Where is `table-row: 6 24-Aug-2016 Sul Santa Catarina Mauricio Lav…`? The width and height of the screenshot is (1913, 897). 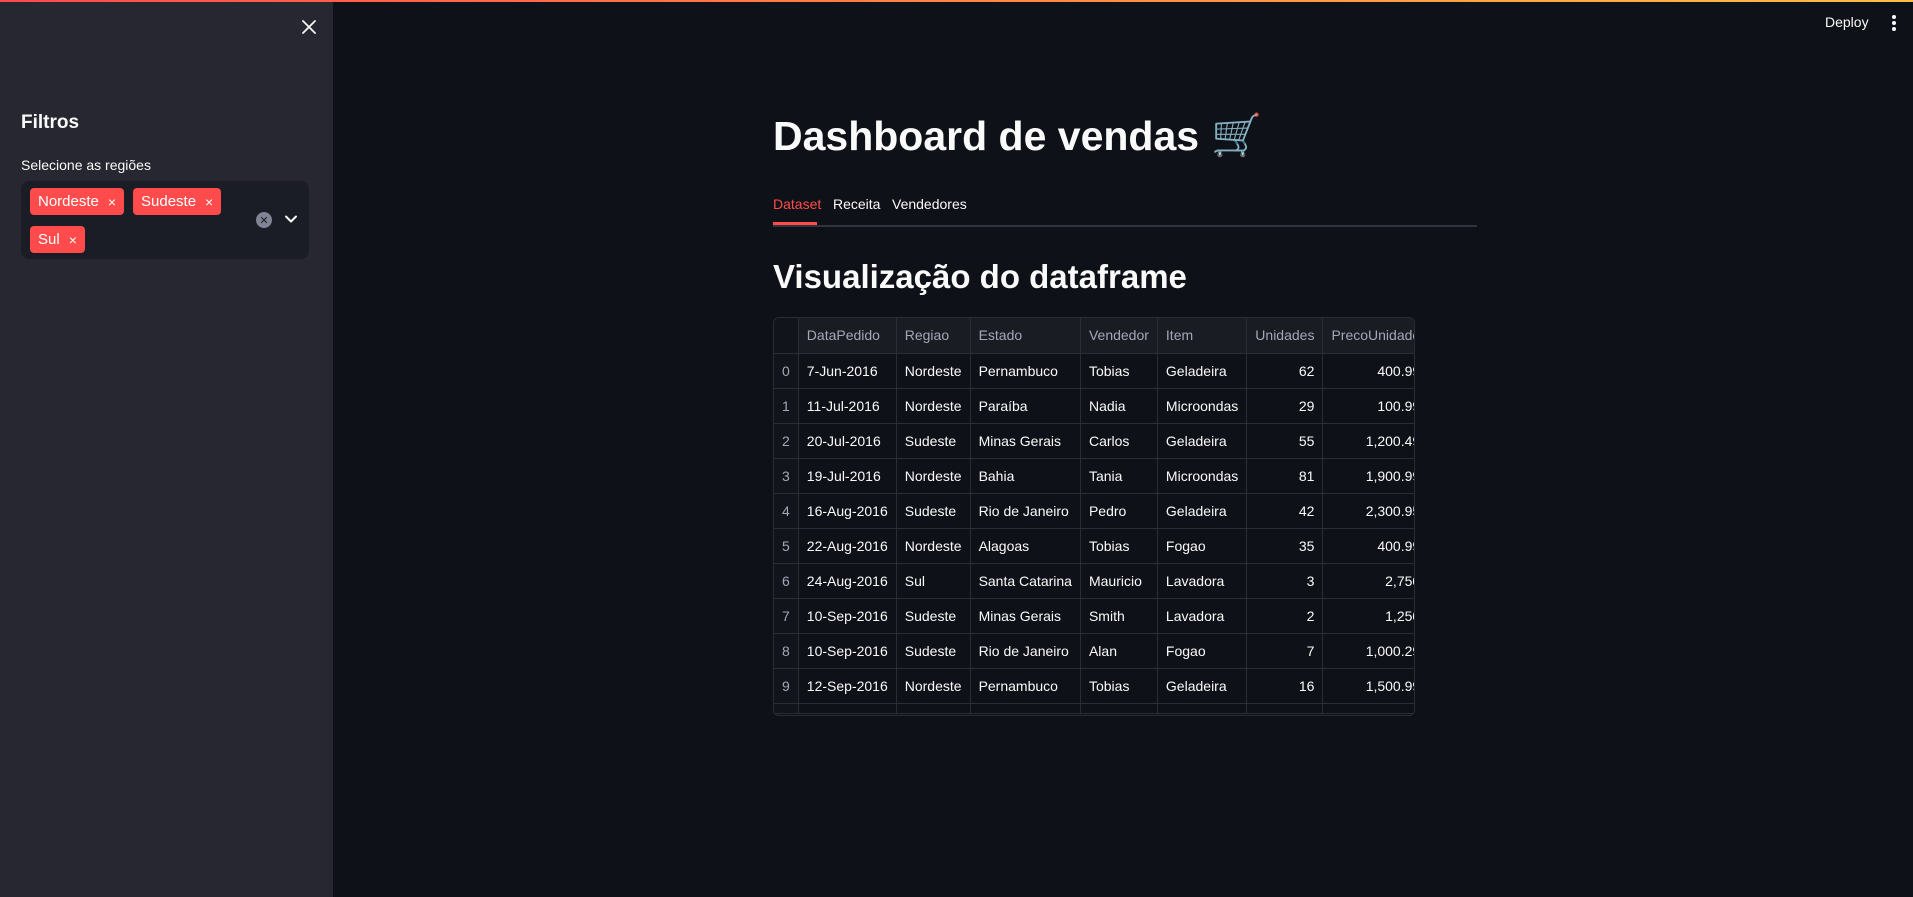 table-row: 6 24-Aug-2016 Sul Santa Catarina Mauricio Lav… is located at coordinates (1094, 581).